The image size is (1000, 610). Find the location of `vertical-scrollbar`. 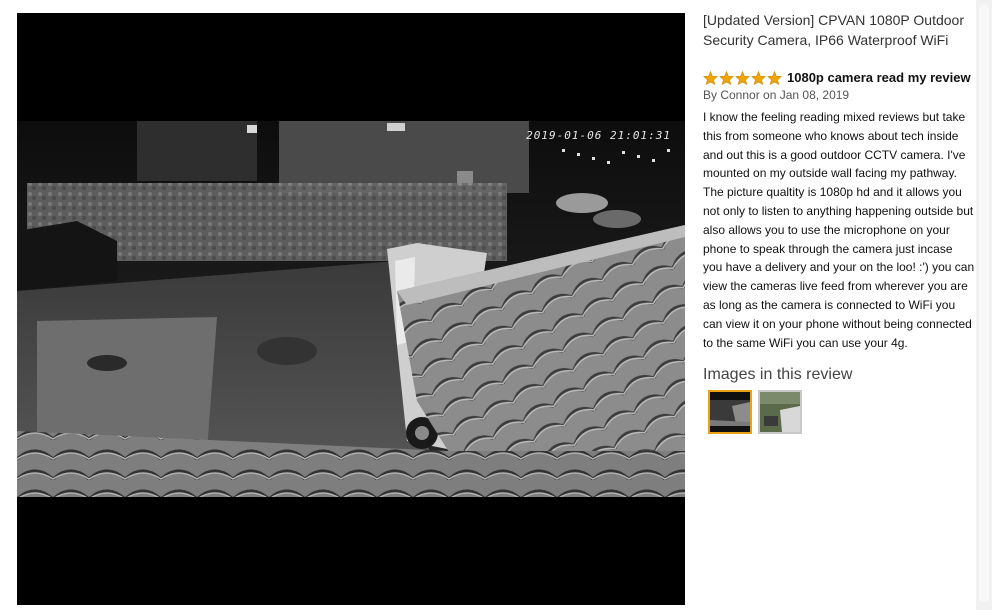

vertical-scrollbar is located at coordinates (984, 305).